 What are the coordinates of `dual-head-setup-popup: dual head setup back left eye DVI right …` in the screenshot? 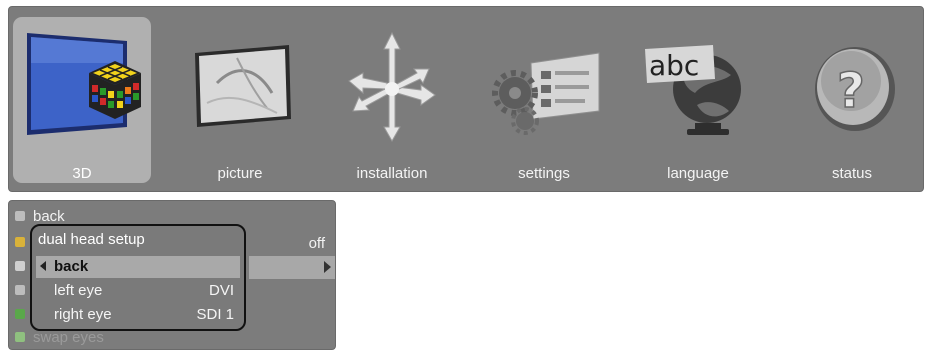 It's located at (138, 277).